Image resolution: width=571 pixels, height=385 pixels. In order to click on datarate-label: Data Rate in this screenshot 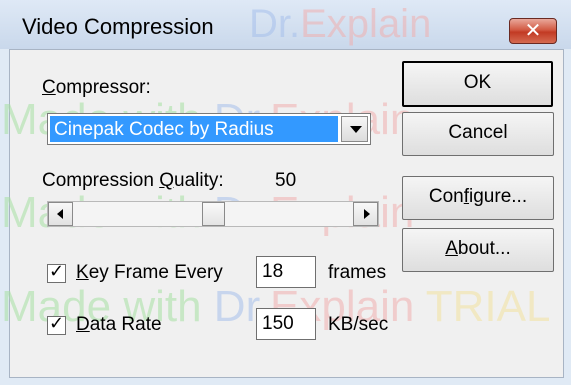, I will do `click(119, 324)`.